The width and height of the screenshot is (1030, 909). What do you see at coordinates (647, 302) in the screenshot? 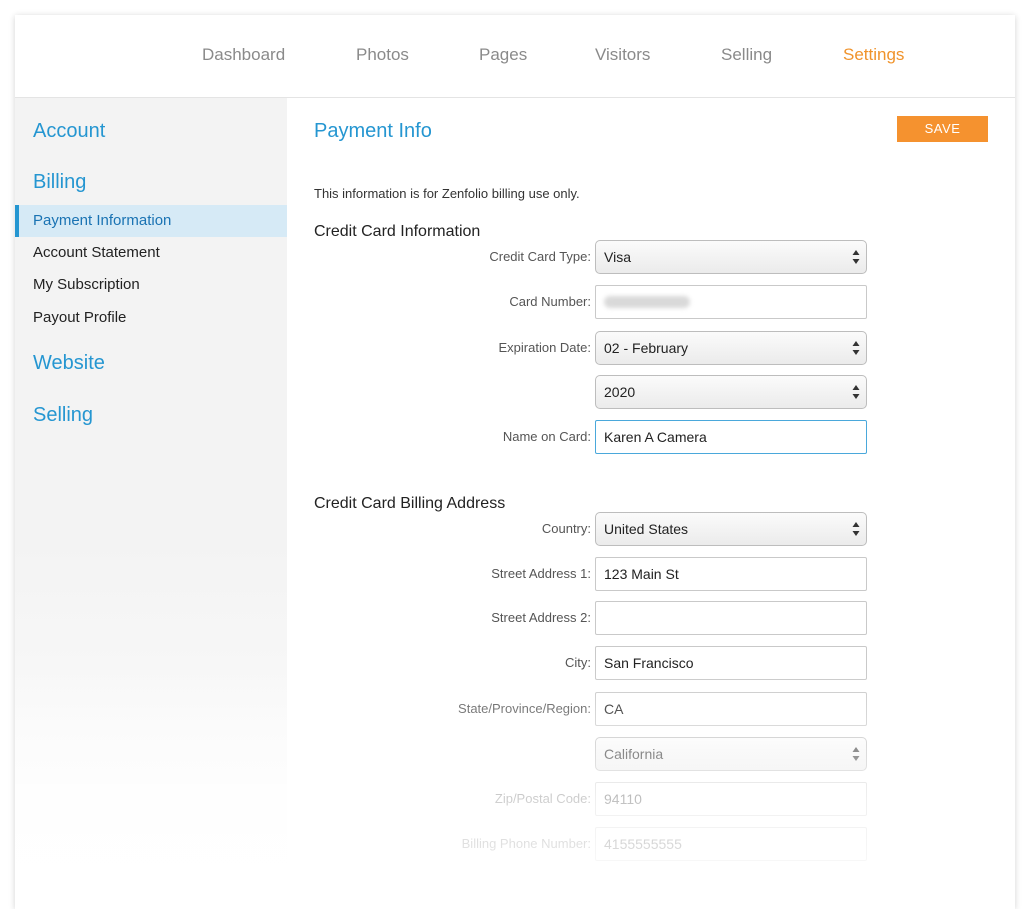
I see `masked-card-number` at bounding box center [647, 302].